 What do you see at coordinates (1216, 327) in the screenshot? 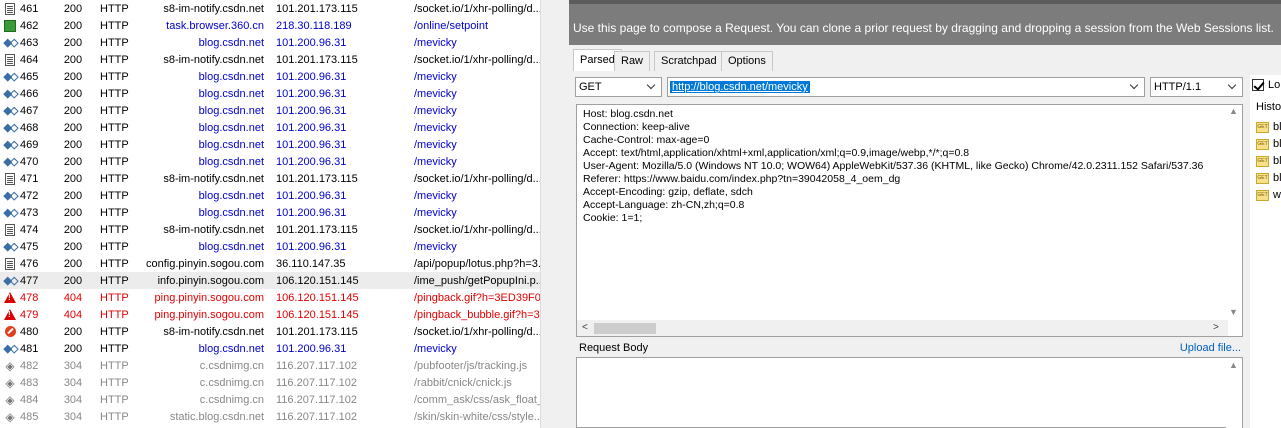
I see `scroll-right-icon: >` at bounding box center [1216, 327].